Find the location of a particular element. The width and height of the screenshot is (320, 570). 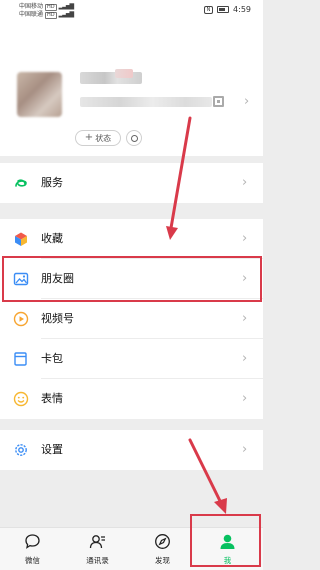

menu-item-label: 视频号 is located at coordinates (57, 318).